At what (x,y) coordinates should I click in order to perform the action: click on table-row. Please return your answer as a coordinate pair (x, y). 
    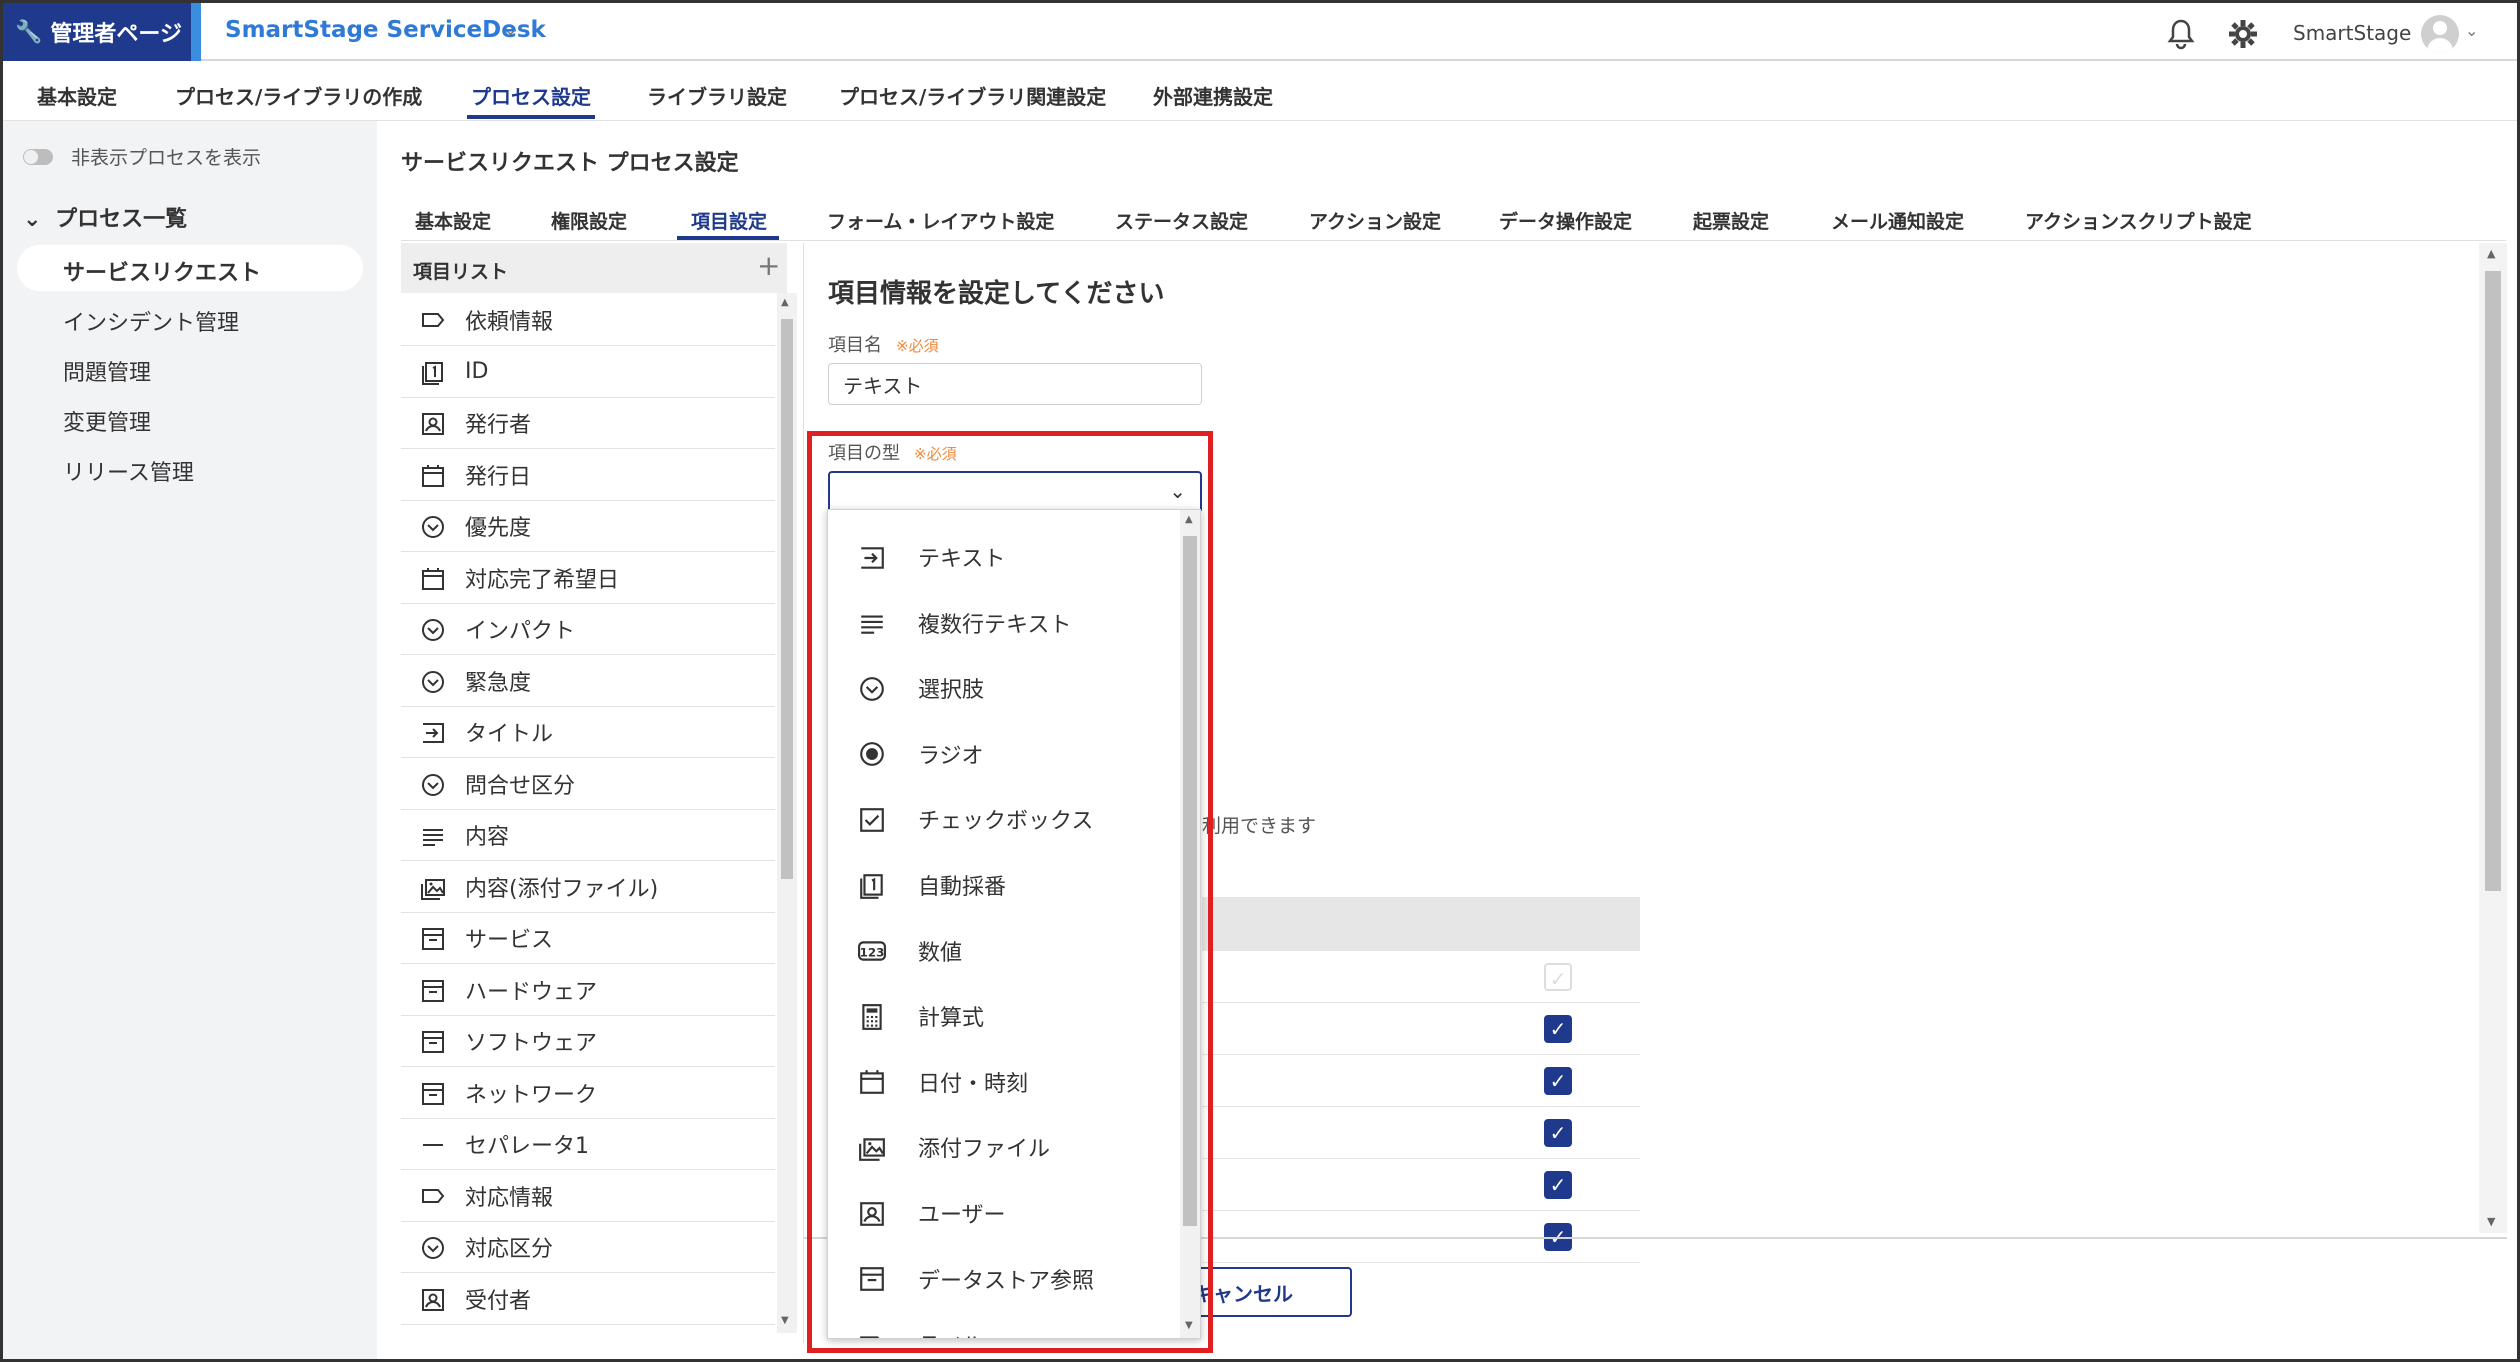
    Looking at the image, I should click on (1421, 977).